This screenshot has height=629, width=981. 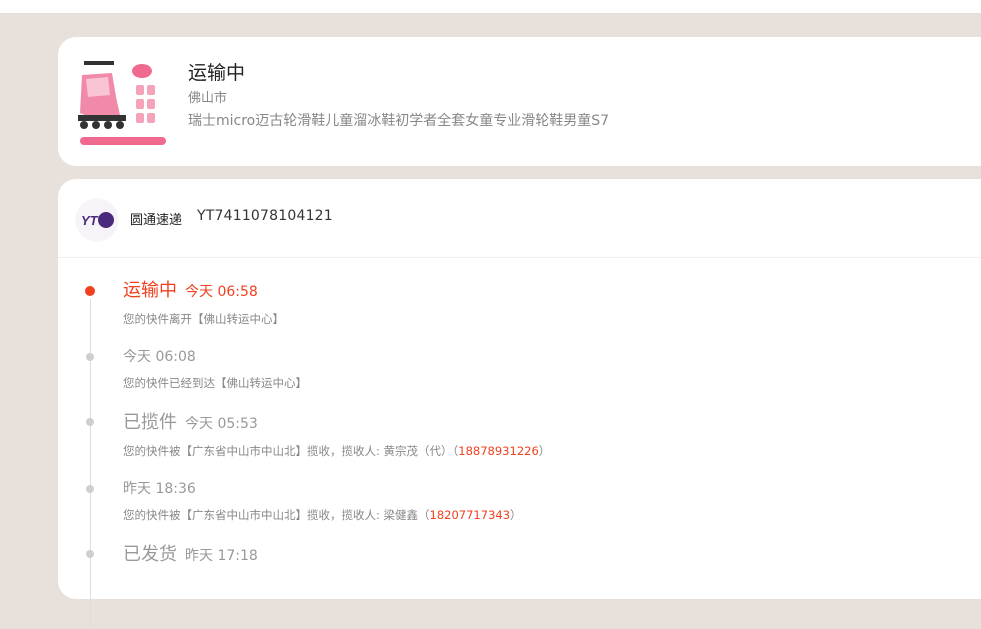 What do you see at coordinates (490, 6) in the screenshot?
I see `top-bar` at bounding box center [490, 6].